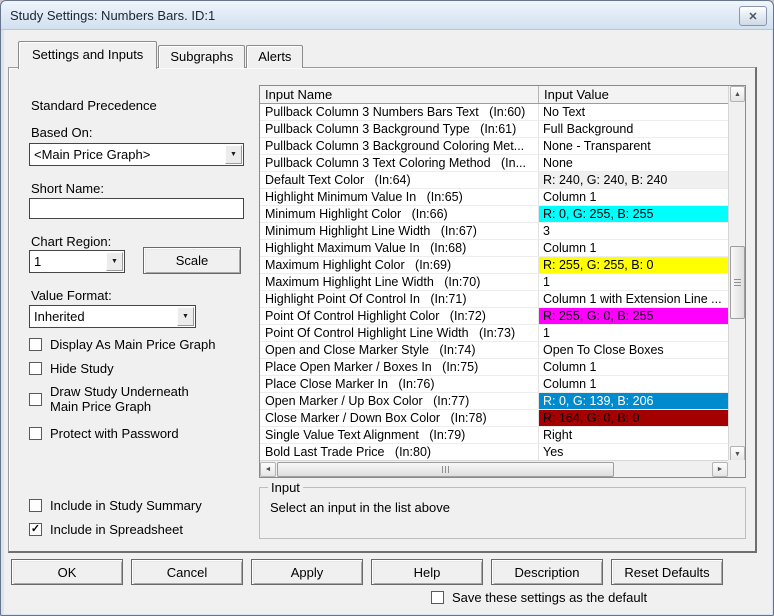 This screenshot has height=616, width=774. I want to click on input-name-cell: Place Open Marker / Boxes In (In:75), so click(399, 367).